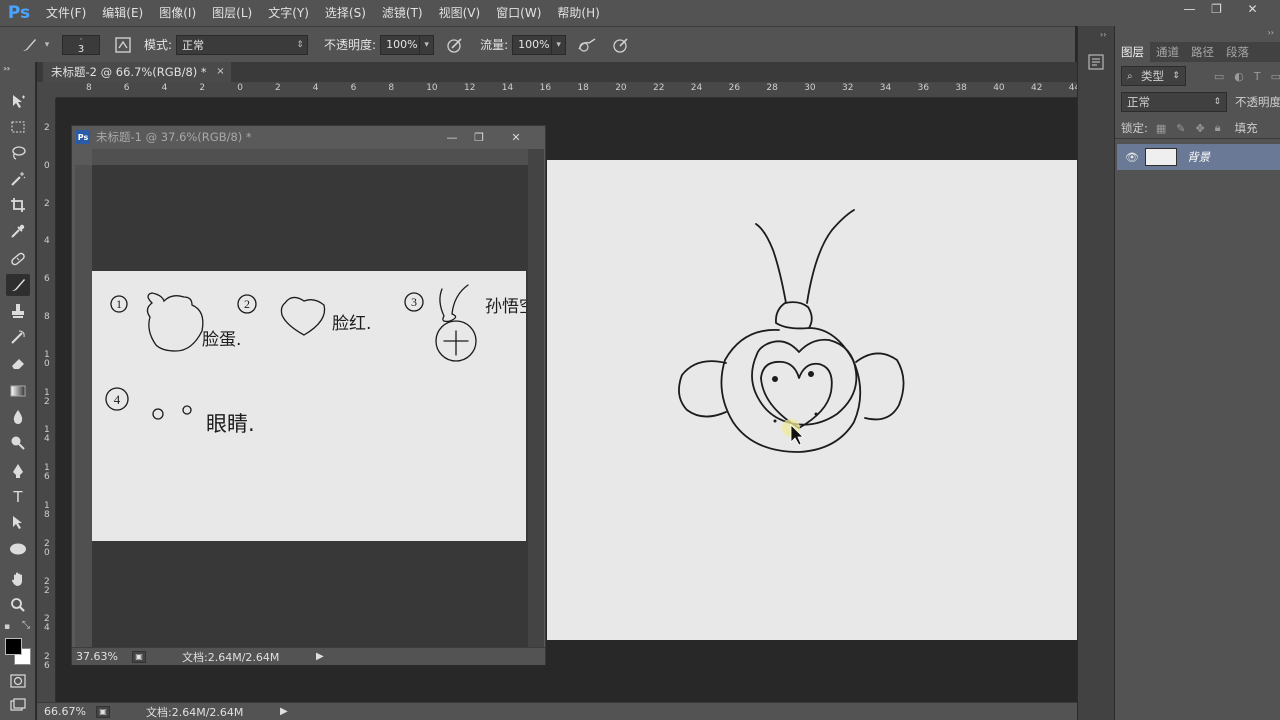 The height and width of the screenshot is (720, 1280). Describe the element at coordinates (137, 72) in the screenshot. I see `document-tab: 未标题-2 @ 66.7%(RGB/8) * ×` at that location.